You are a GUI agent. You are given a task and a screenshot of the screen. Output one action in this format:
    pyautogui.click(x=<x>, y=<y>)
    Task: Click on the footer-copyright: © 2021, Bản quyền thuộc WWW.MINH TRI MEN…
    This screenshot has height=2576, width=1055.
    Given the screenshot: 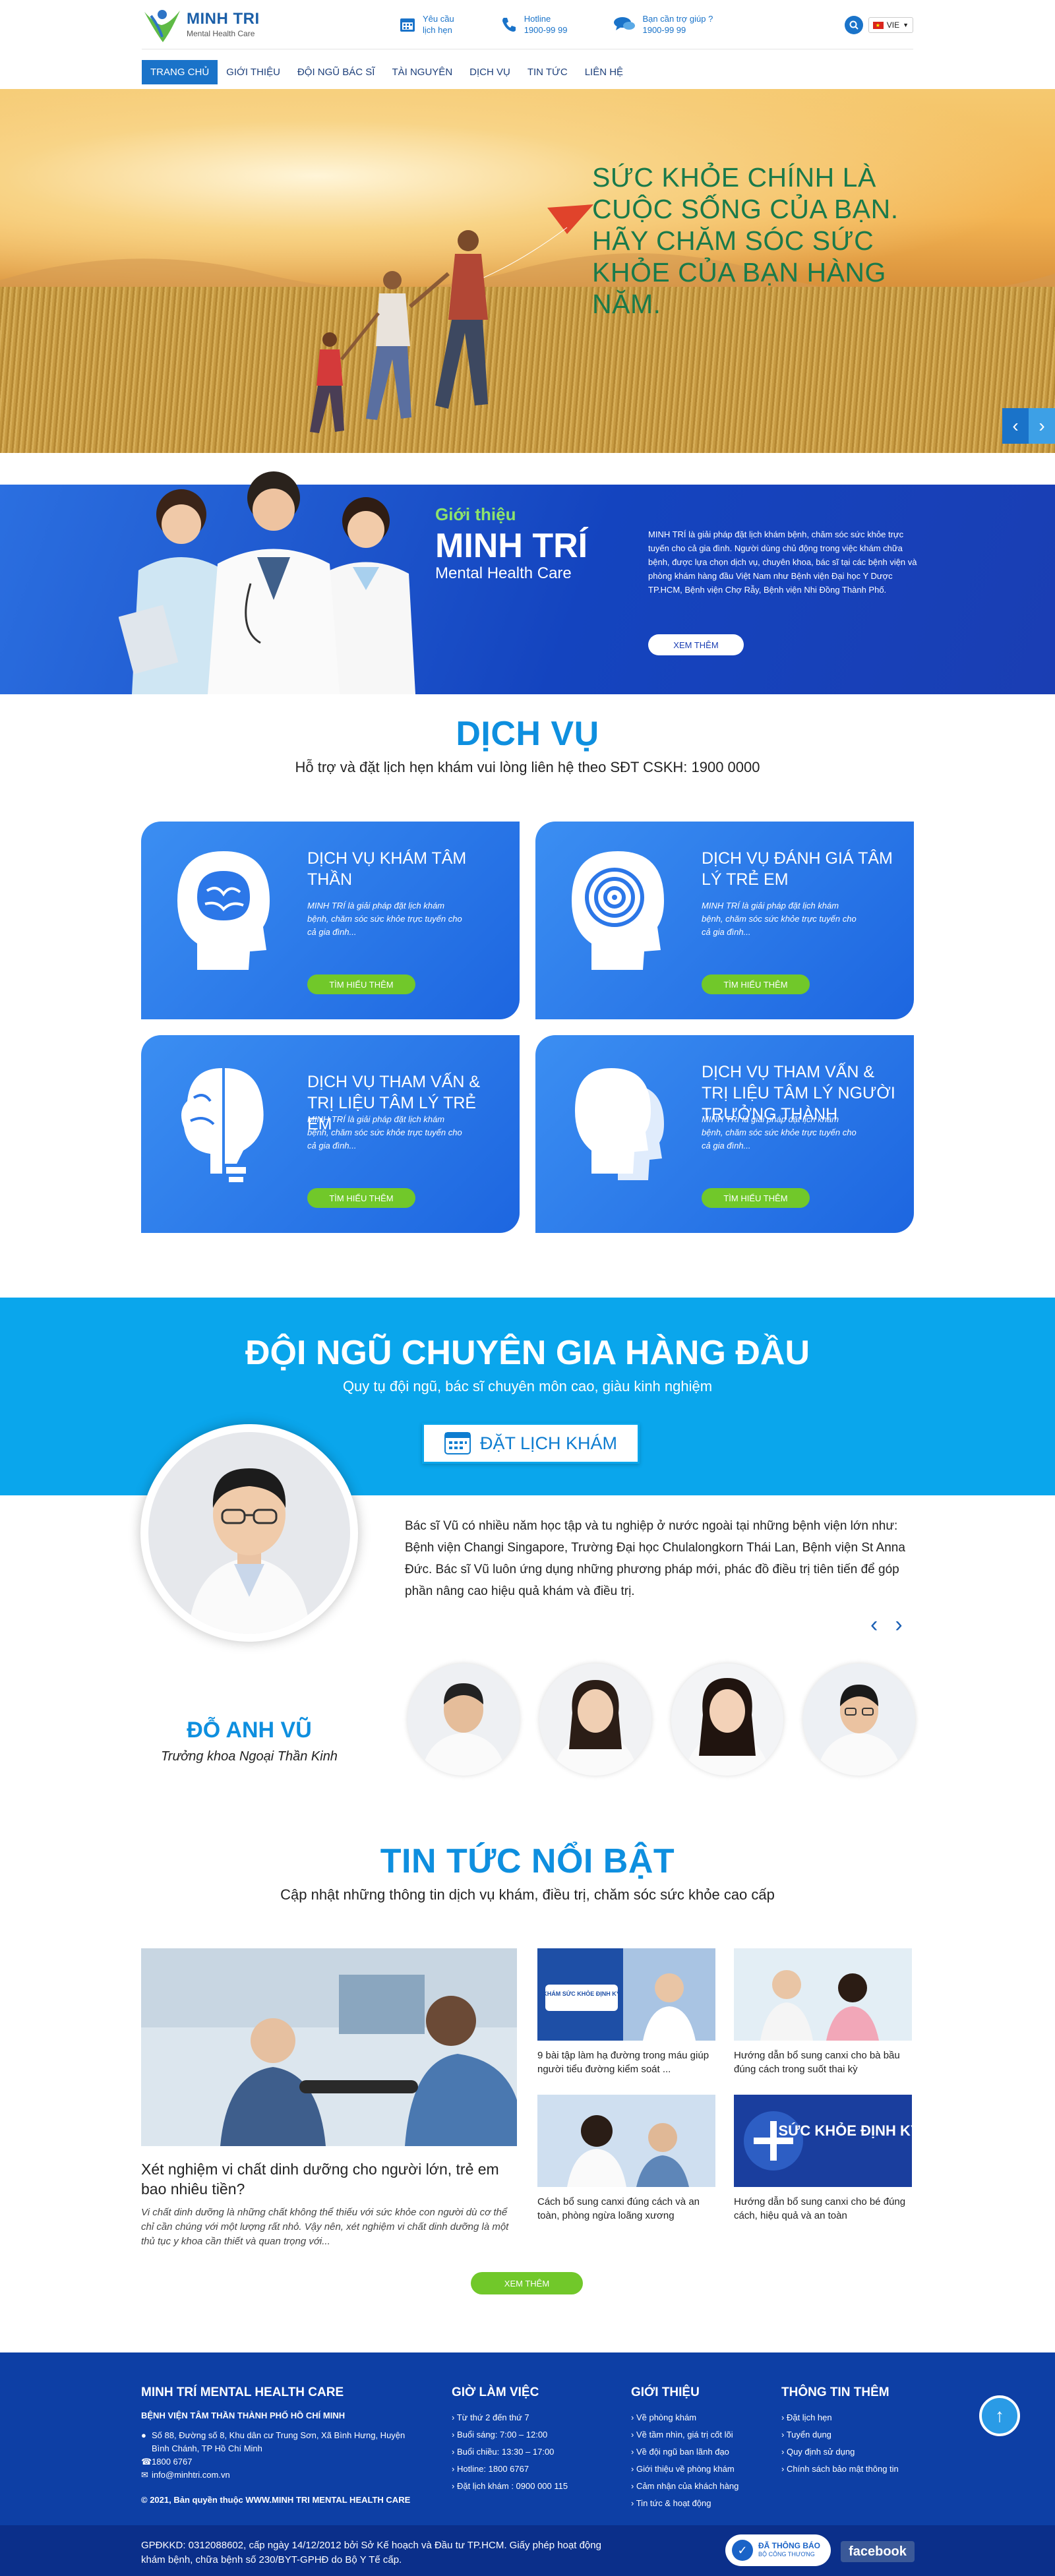 What is the action you would take?
    pyautogui.click(x=276, y=2500)
    